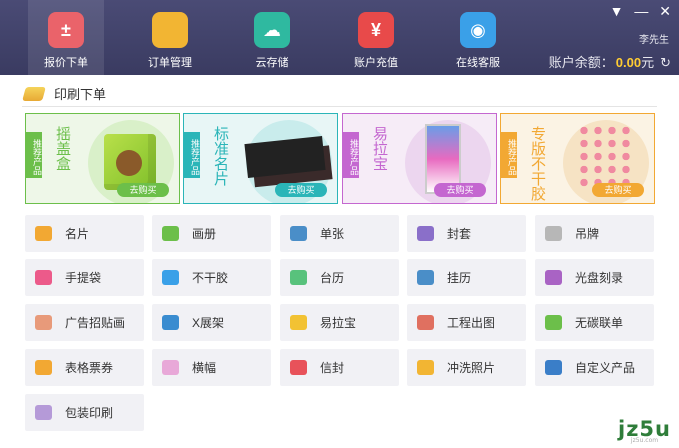 The image size is (679, 448). Describe the element at coordinates (553, 322) in the screenshot. I see `carbonless-form-icon` at that location.